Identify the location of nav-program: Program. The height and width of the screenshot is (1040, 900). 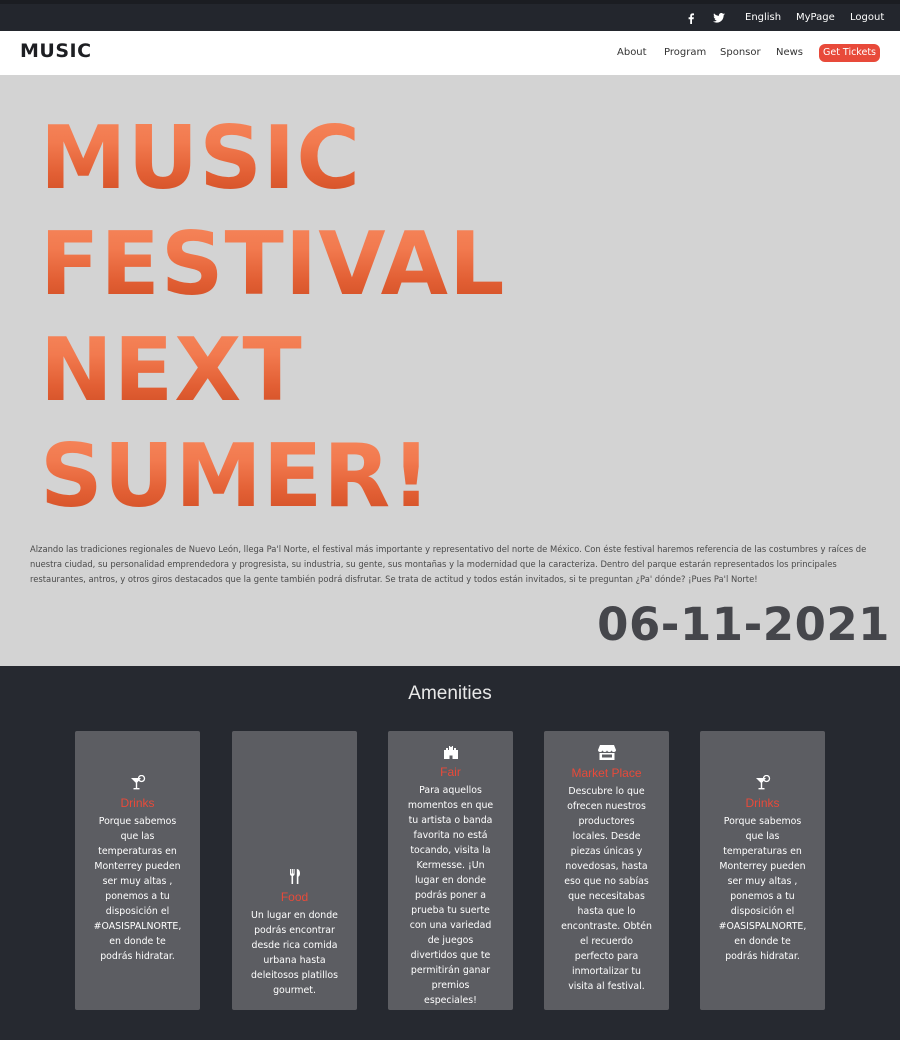
(685, 52).